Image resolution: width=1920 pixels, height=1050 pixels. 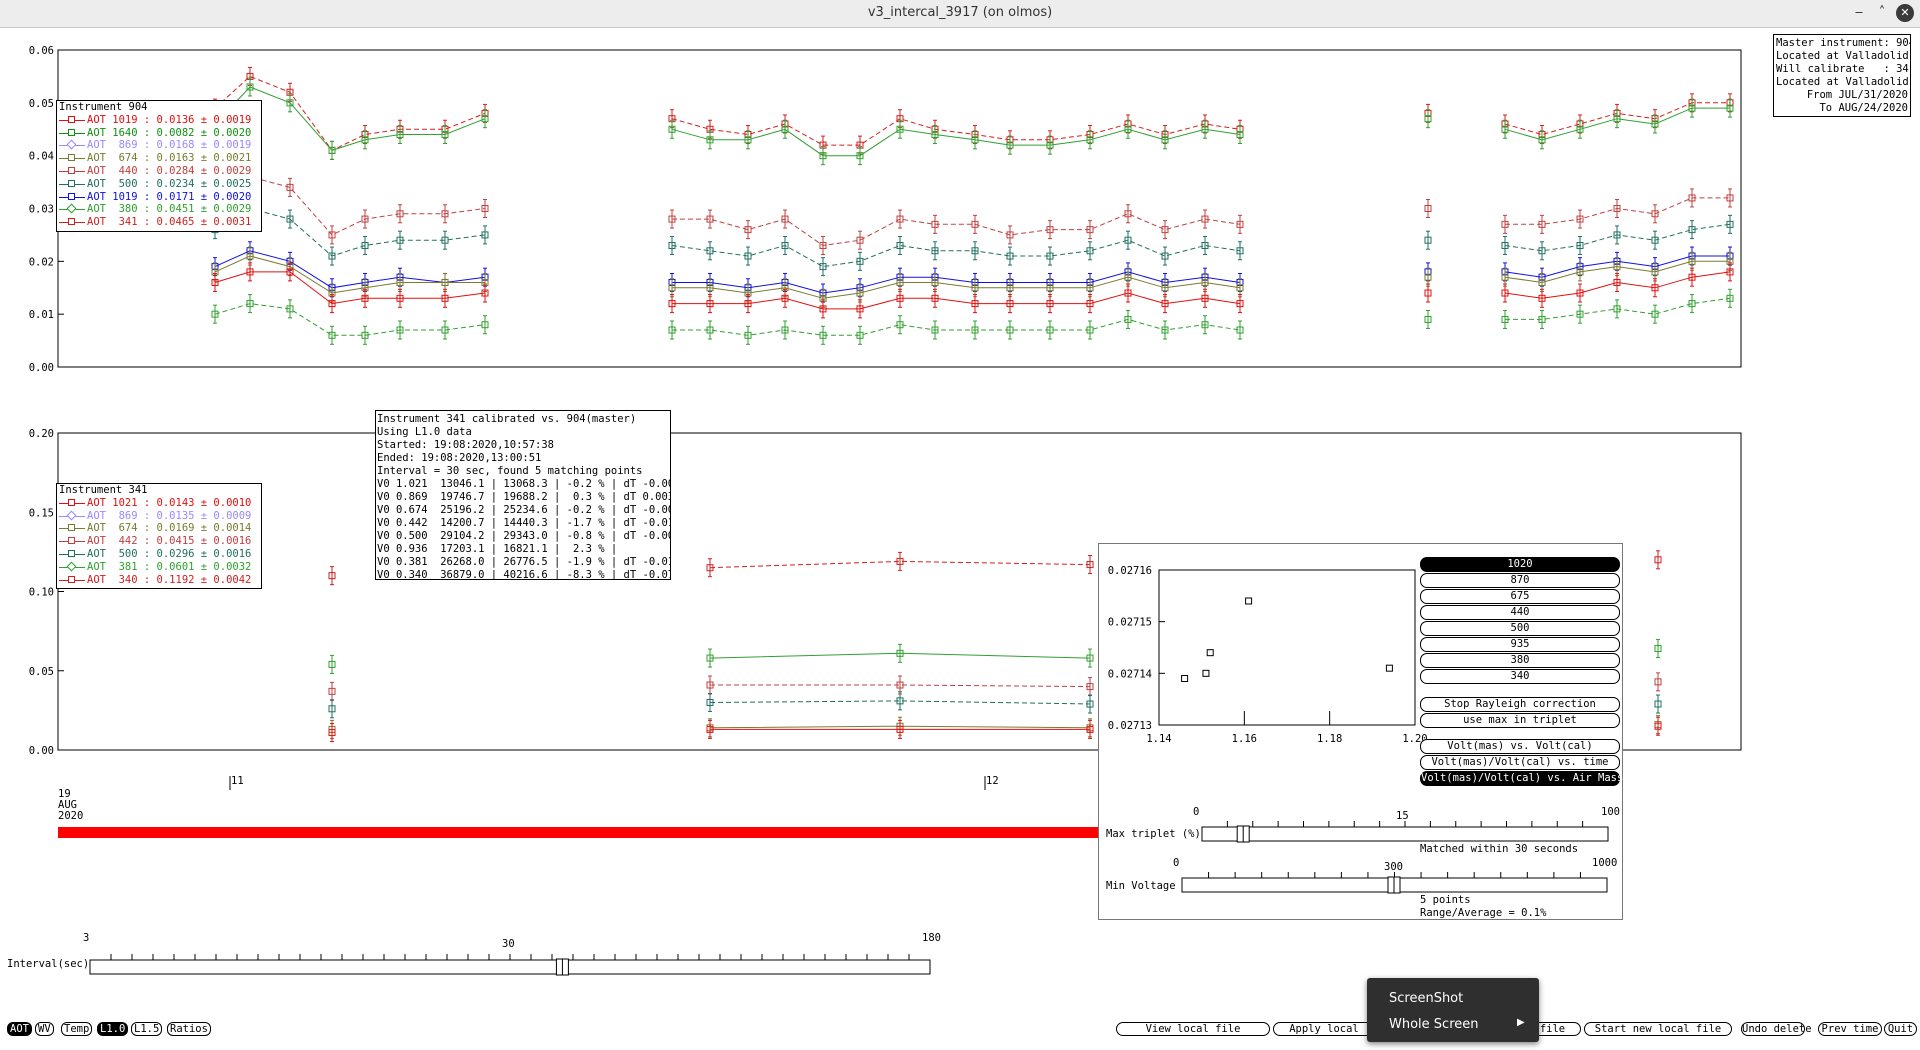 I want to click on top-y-tick-label: 0.04, so click(x=41, y=157).